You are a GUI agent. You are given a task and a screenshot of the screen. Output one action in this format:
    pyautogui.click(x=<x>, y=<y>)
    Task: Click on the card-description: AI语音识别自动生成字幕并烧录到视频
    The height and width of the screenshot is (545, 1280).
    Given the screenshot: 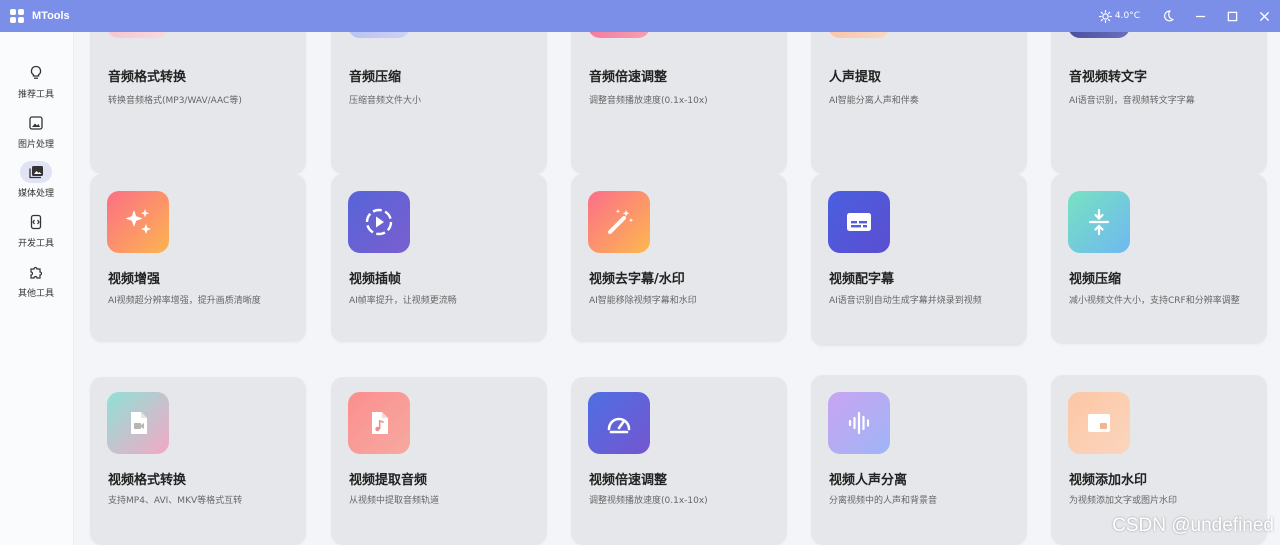 What is the action you would take?
    pyautogui.click(x=905, y=301)
    